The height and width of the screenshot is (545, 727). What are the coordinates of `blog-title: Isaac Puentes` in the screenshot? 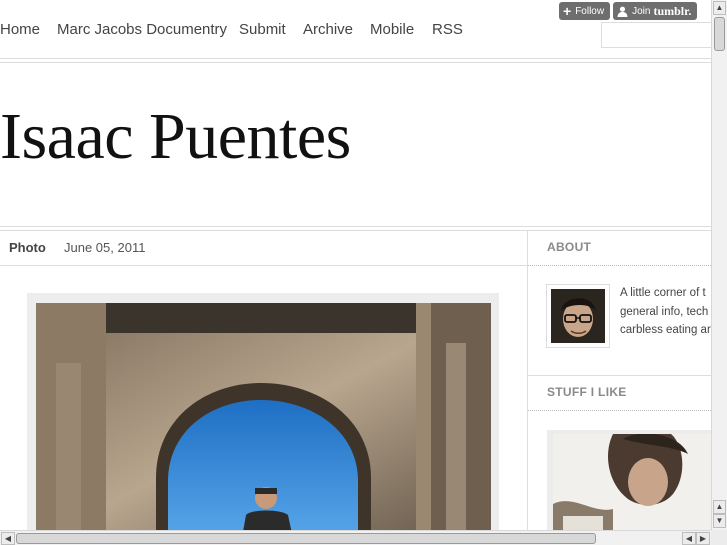 It's located at (175, 137).